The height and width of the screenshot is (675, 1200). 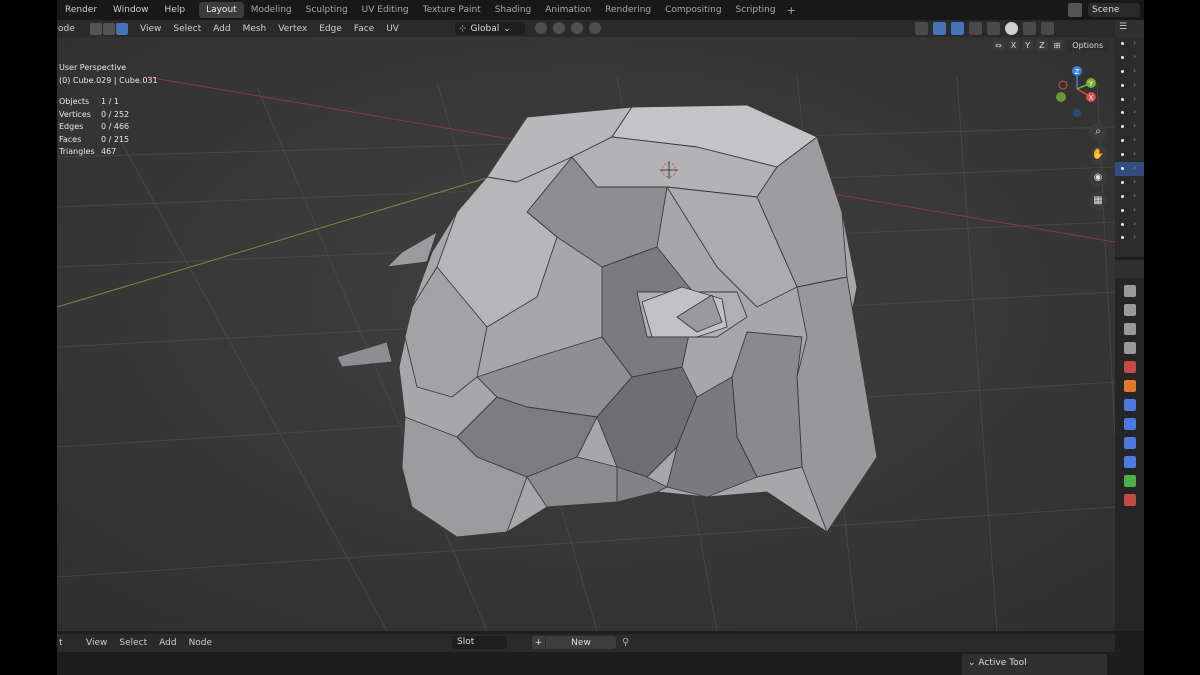 What do you see at coordinates (122, 28) in the screenshot?
I see `face-select-icon` at bounding box center [122, 28].